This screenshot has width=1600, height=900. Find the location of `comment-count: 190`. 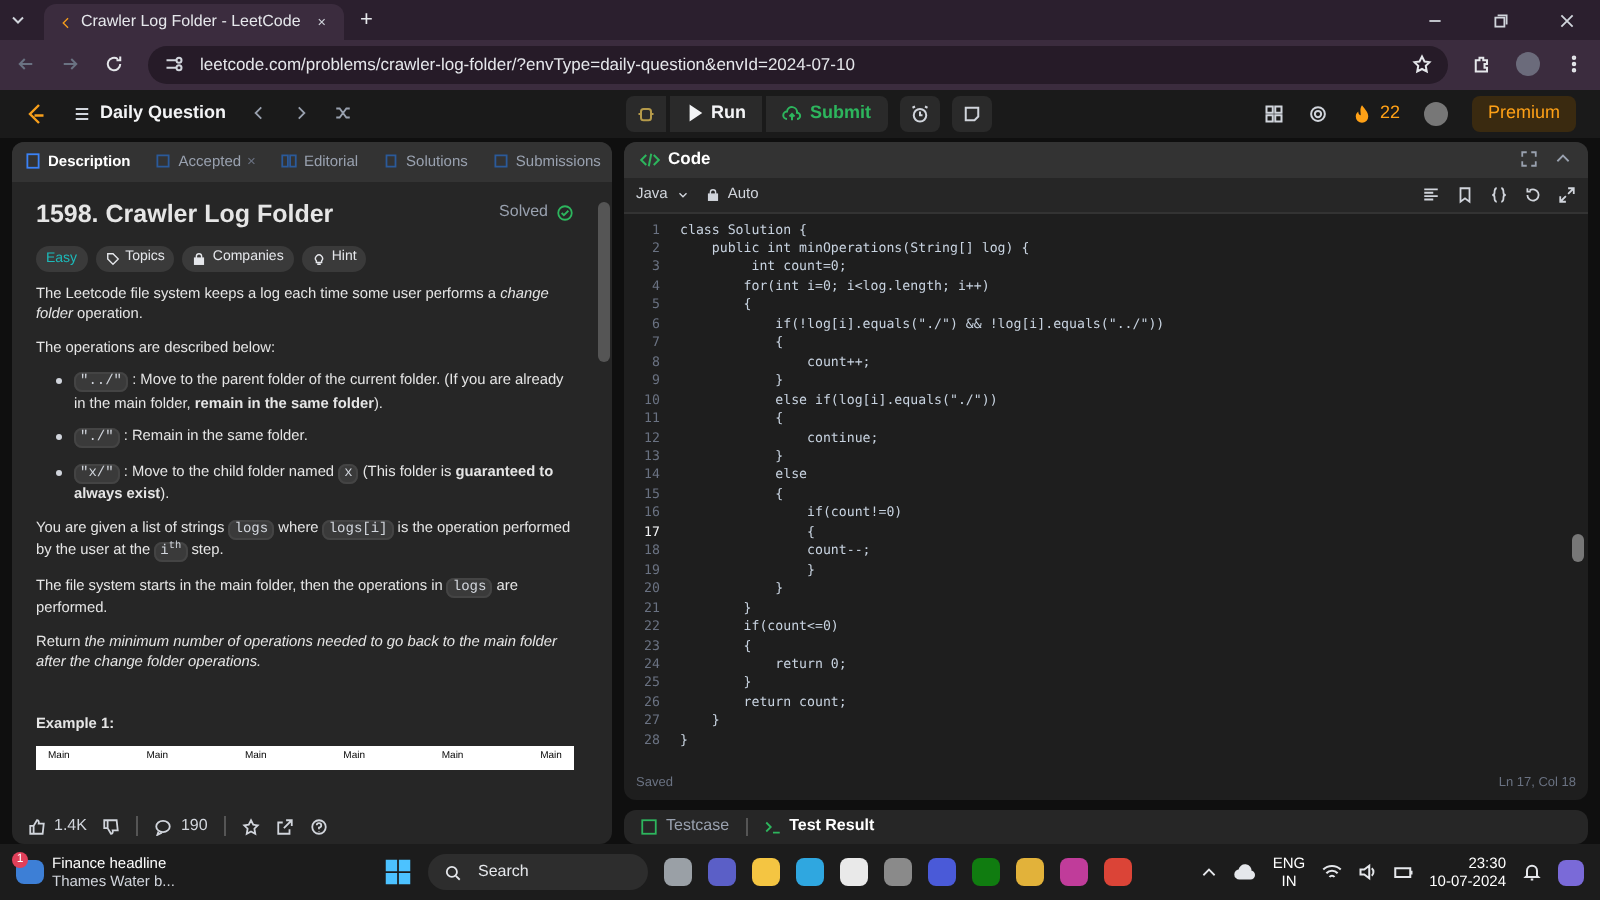

comment-count: 190 is located at coordinates (194, 826).